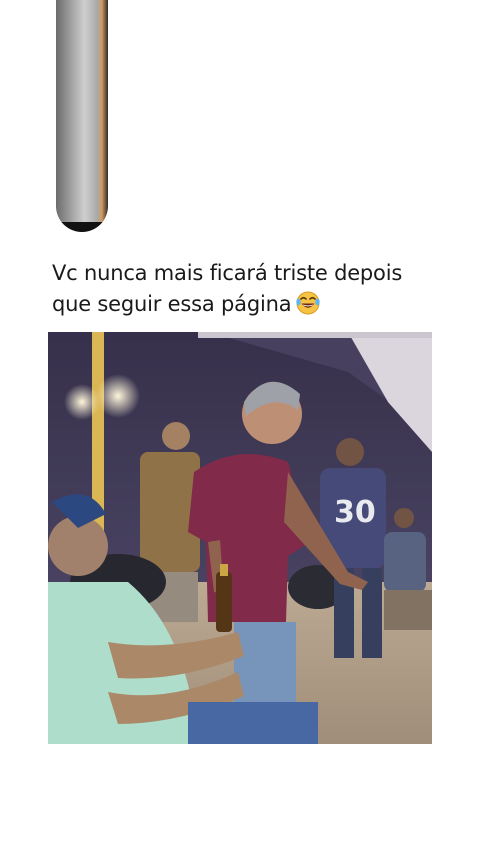  I want to click on caption-line-1: Vc nunca mais ficará triste depois, so click(227, 273).